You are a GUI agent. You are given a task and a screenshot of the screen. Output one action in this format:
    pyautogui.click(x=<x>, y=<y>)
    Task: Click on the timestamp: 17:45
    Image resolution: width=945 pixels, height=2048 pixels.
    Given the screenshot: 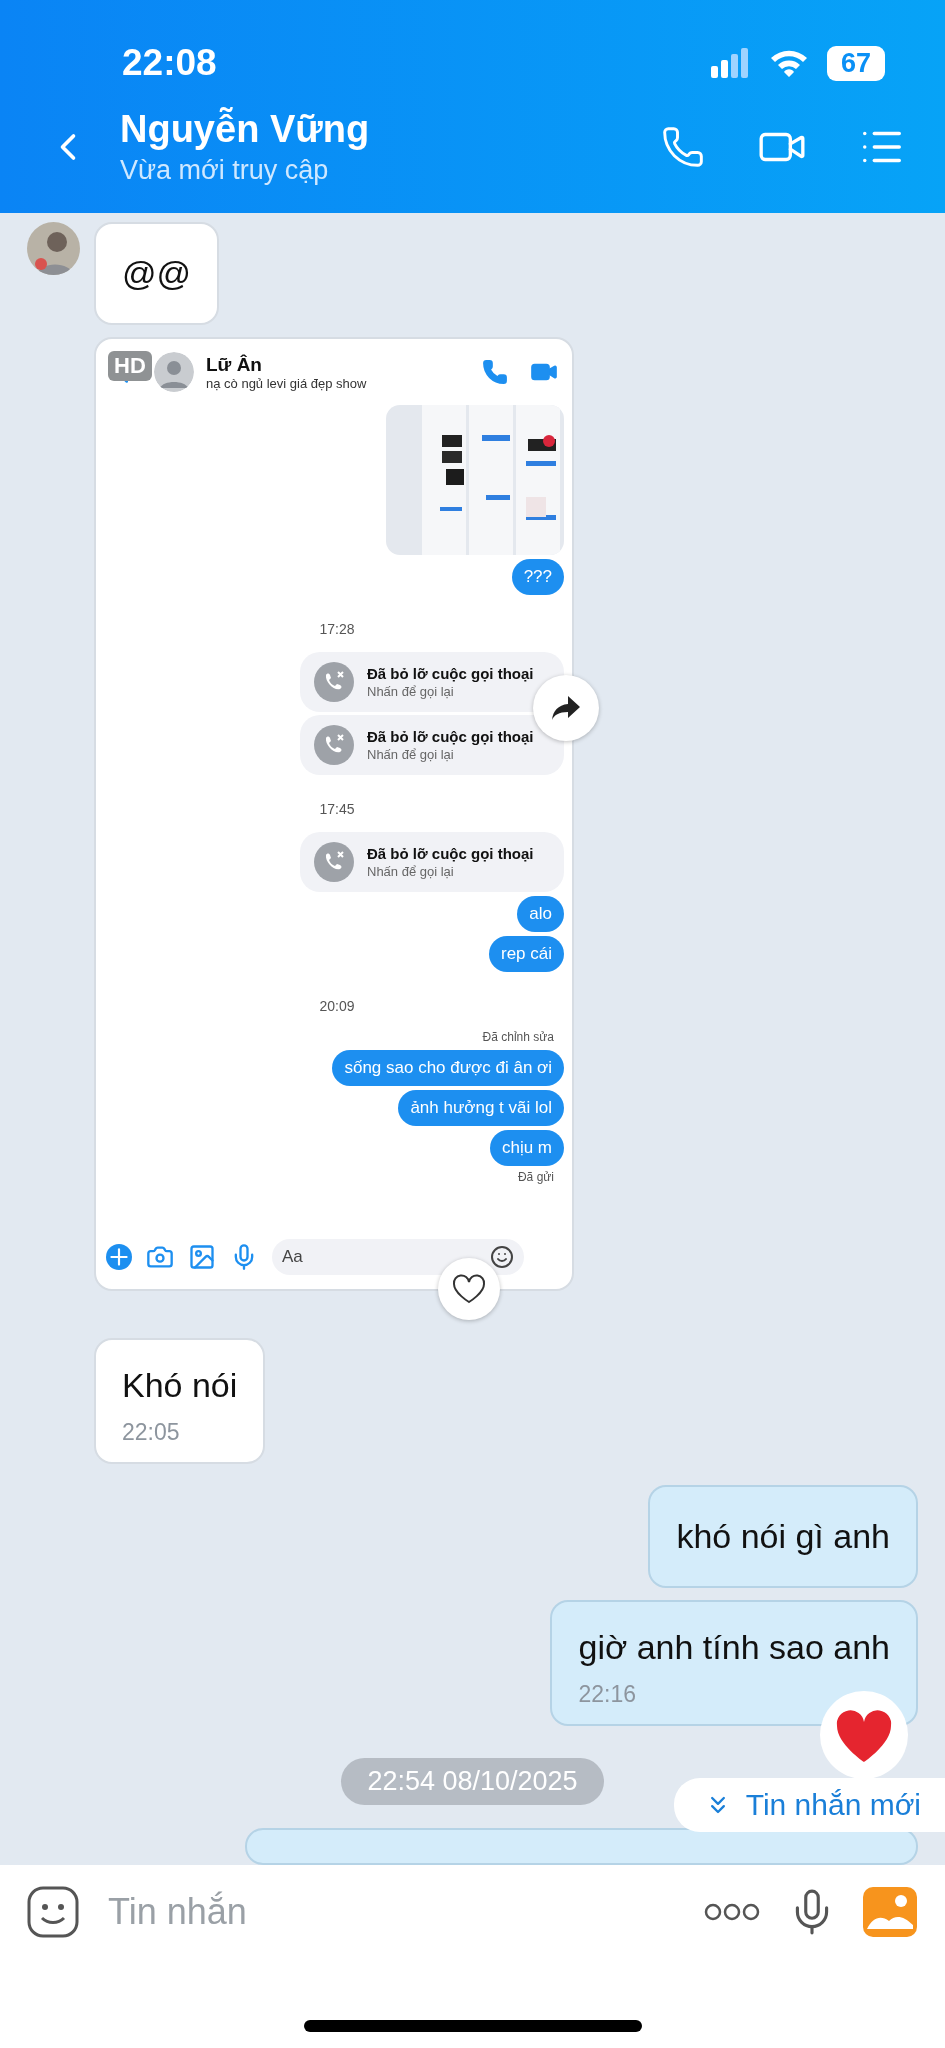 What is the action you would take?
    pyautogui.click(x=337, y=809)
    